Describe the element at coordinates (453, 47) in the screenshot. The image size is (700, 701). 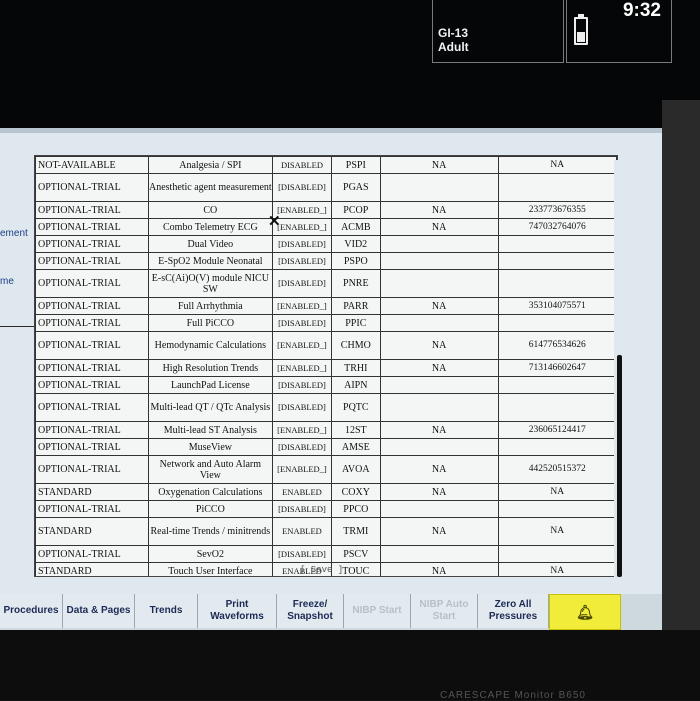
I see `patient-category-text: Adult` at that location.